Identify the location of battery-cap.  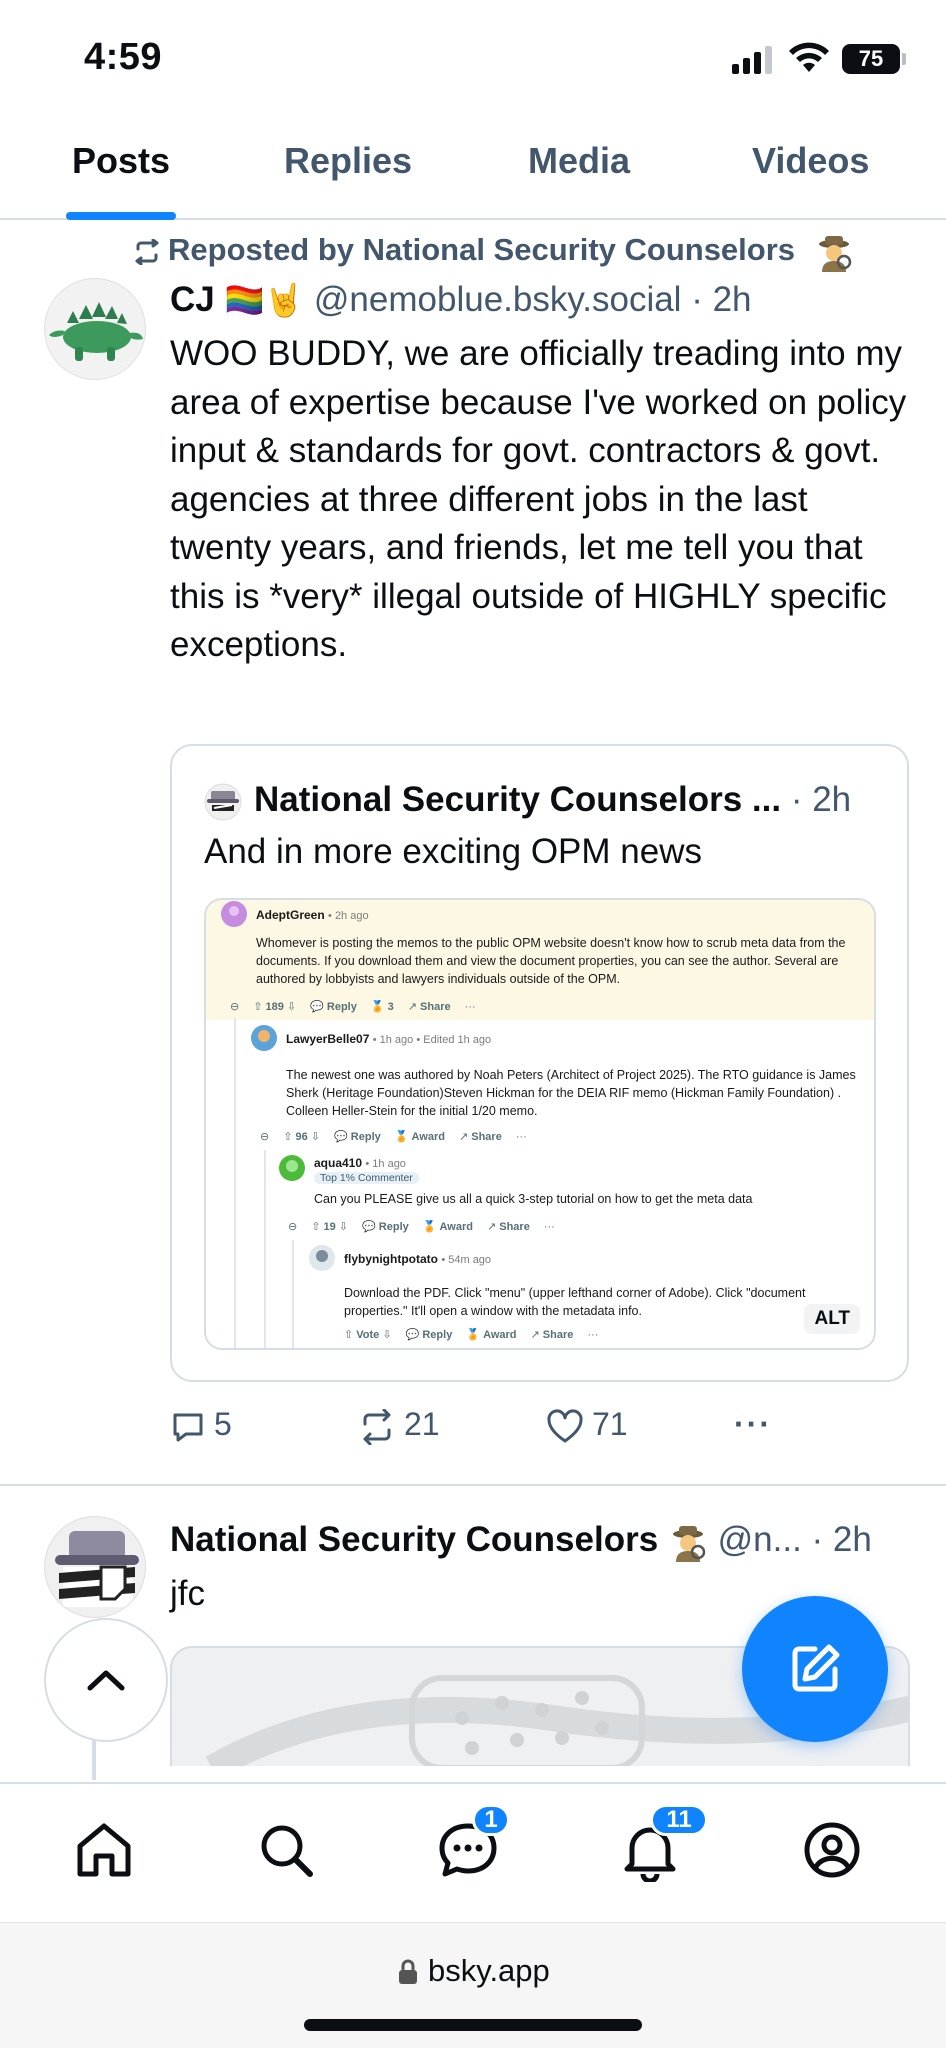
(904, 59).